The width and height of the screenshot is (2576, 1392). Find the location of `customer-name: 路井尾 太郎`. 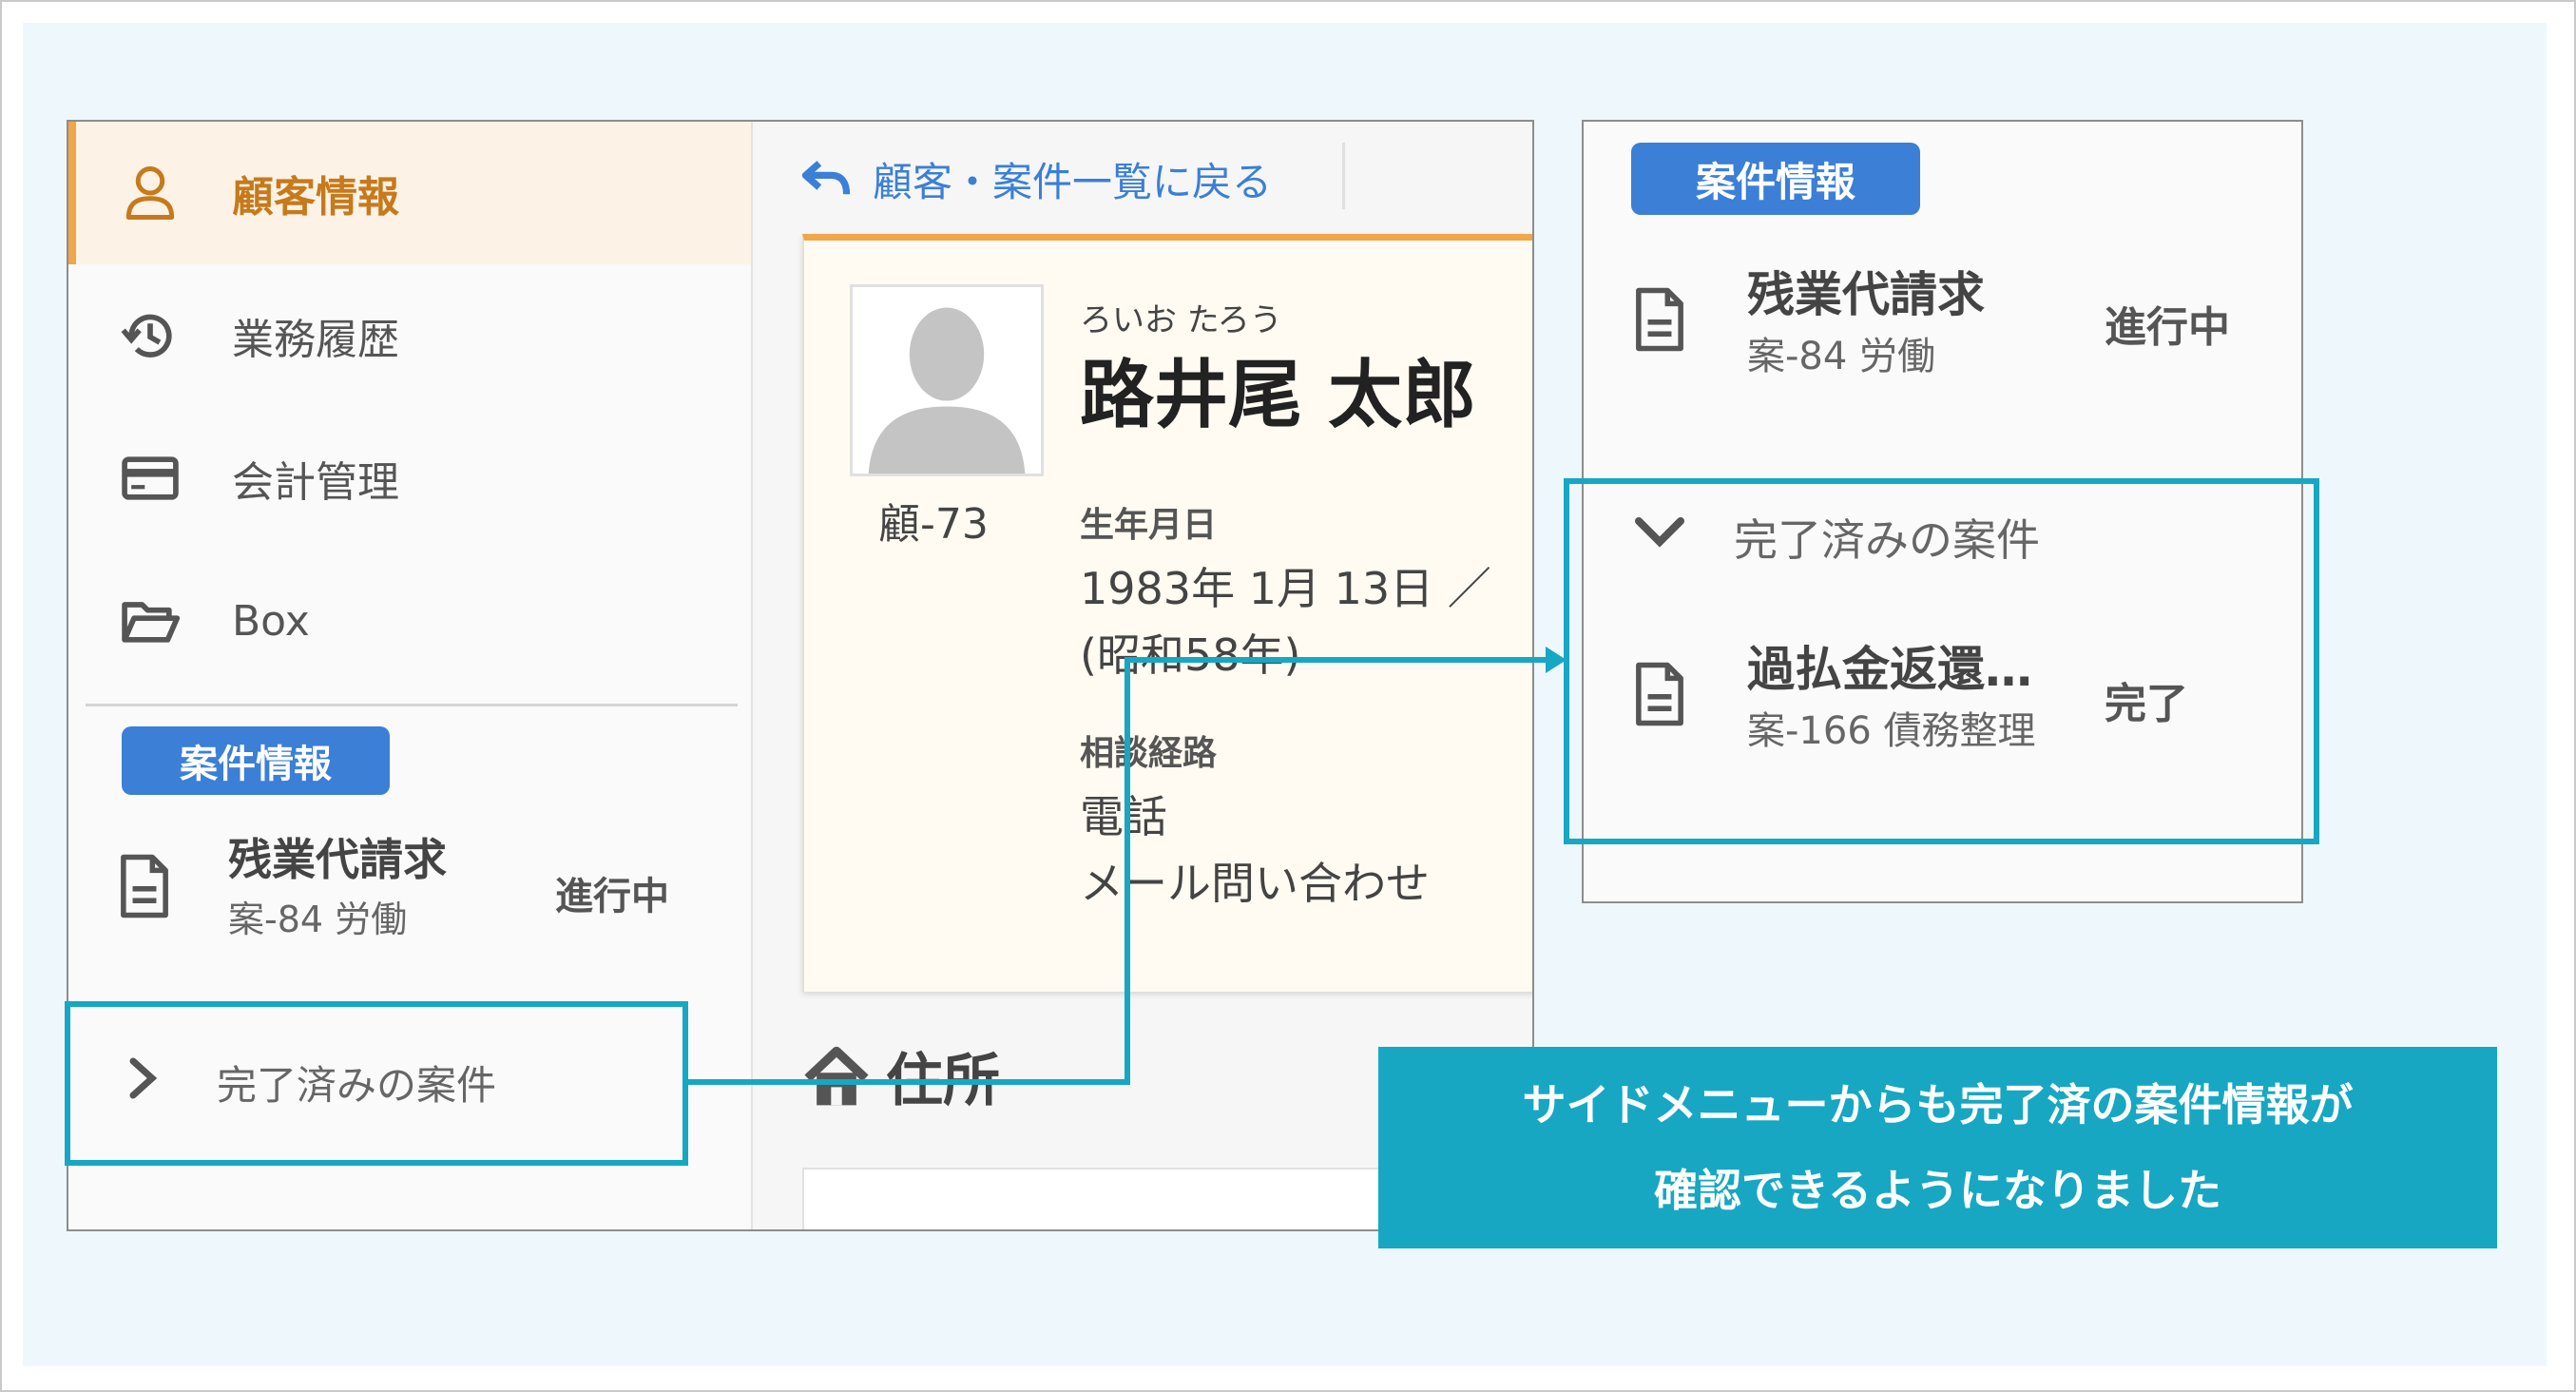

customer-name: 路井尾 太郎 is located at coordinates (1278, 395).